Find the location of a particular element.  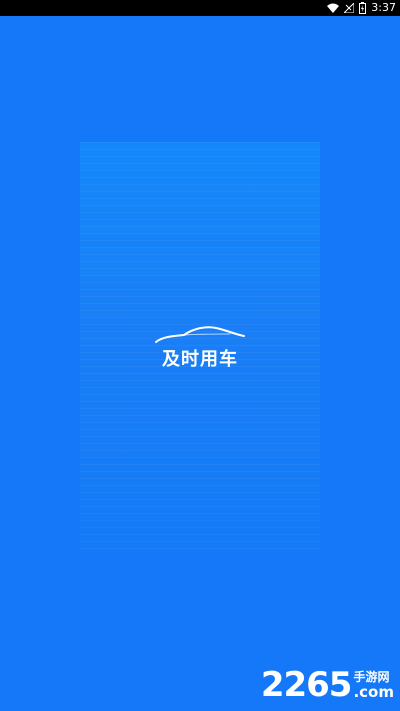

app-name: 及时用车 is located at coordinates (200, 359).